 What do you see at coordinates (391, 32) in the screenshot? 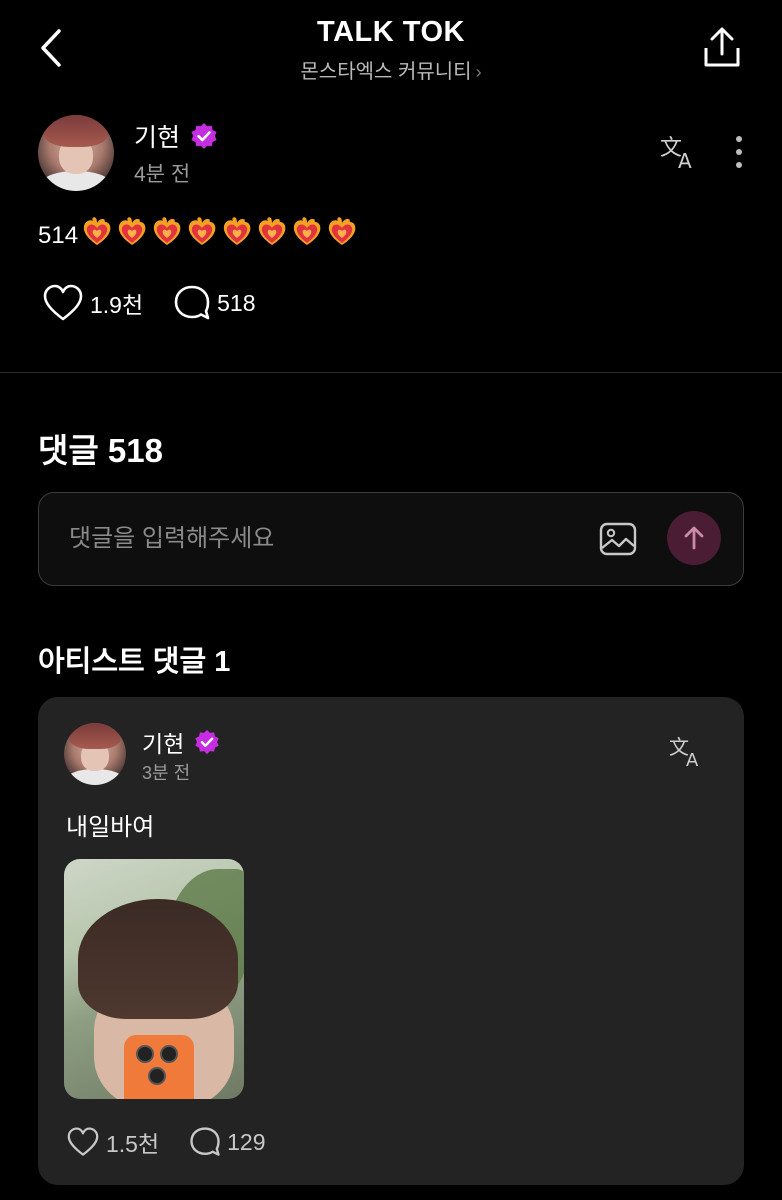
I see `page-title: TALK TOK` at bounding box center [391, 32].